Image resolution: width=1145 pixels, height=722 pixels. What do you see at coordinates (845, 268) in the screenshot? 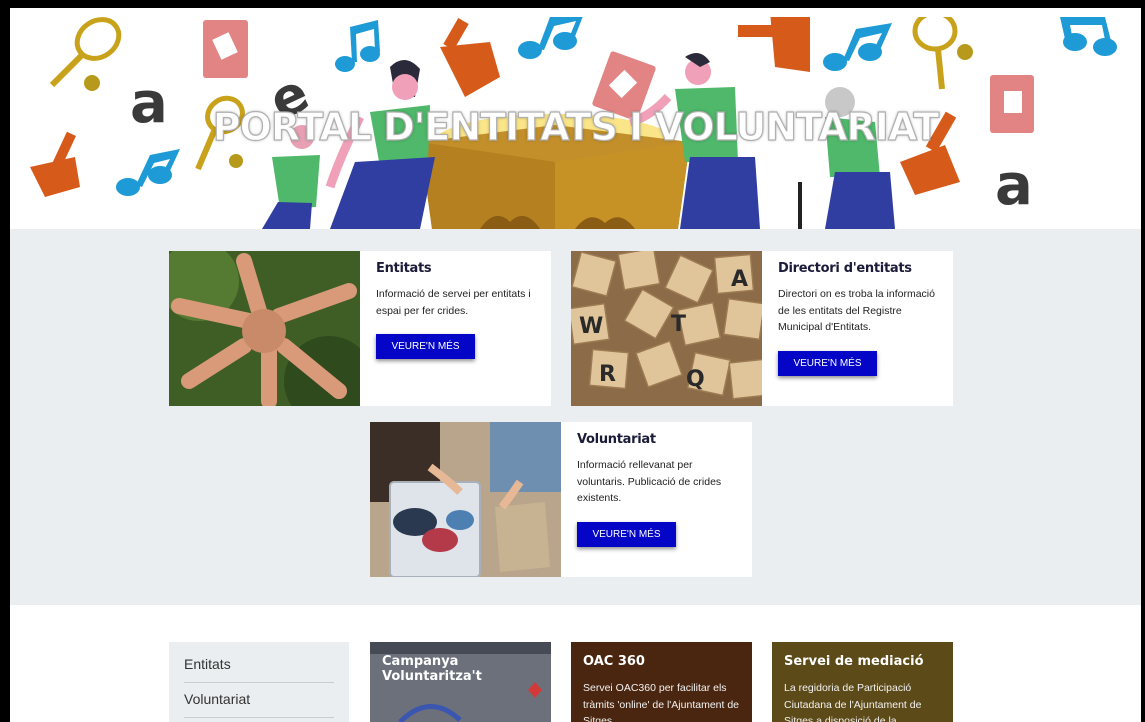
I see `card-title: Directori d'entitats` at bounding box center [845, 268].